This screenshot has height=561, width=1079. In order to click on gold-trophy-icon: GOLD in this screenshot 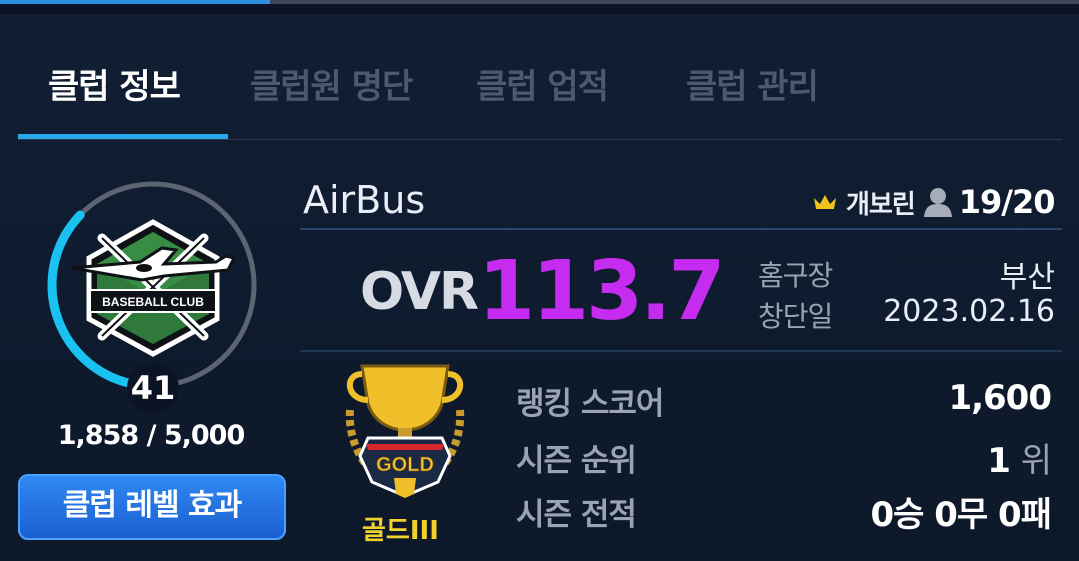, I will do `click(405, 431)`.